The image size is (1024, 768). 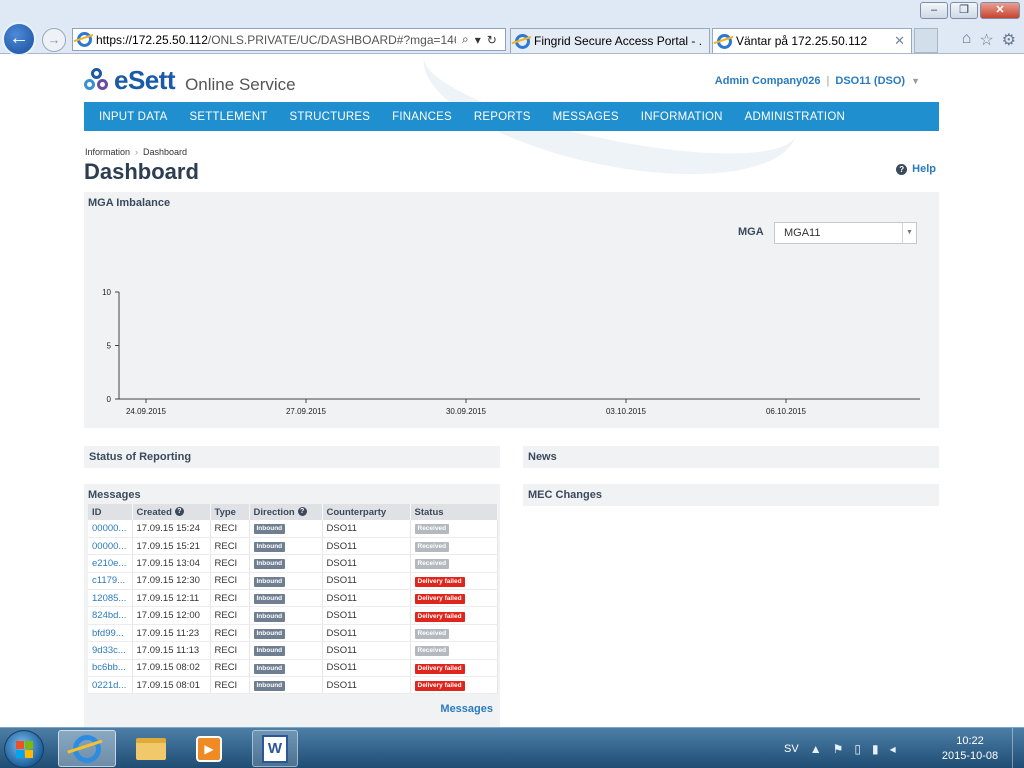 What do you see at coordinates (465, 39) in the screenshot?
I see `search-icon: ⌕` at bounding box center [465, 39].